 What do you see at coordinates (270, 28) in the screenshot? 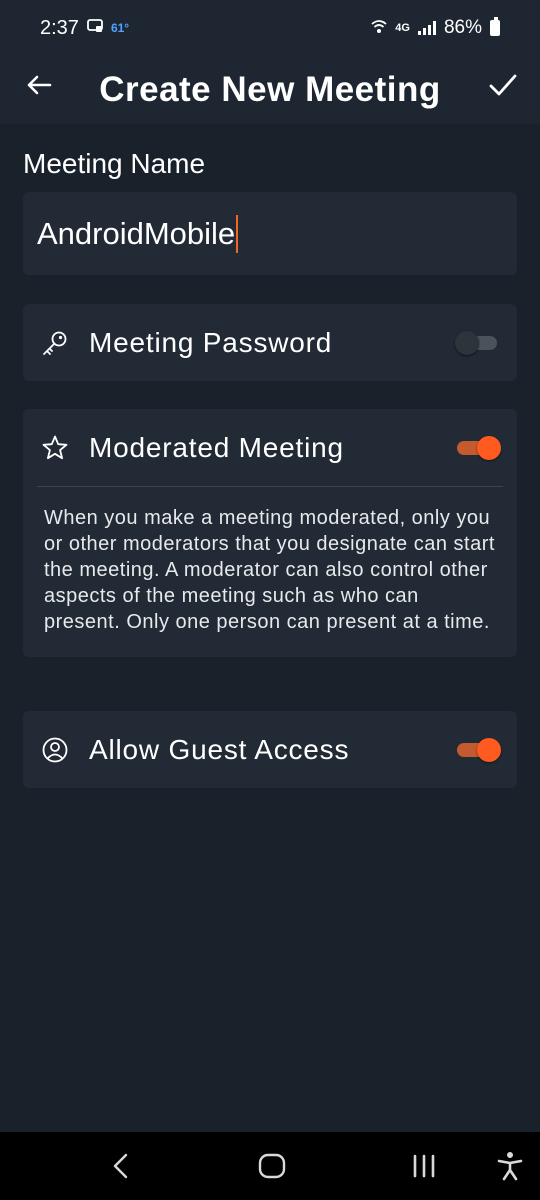
I see `status-bar: 2:37 61° 4G 86%` at bounding box center [270, 28].